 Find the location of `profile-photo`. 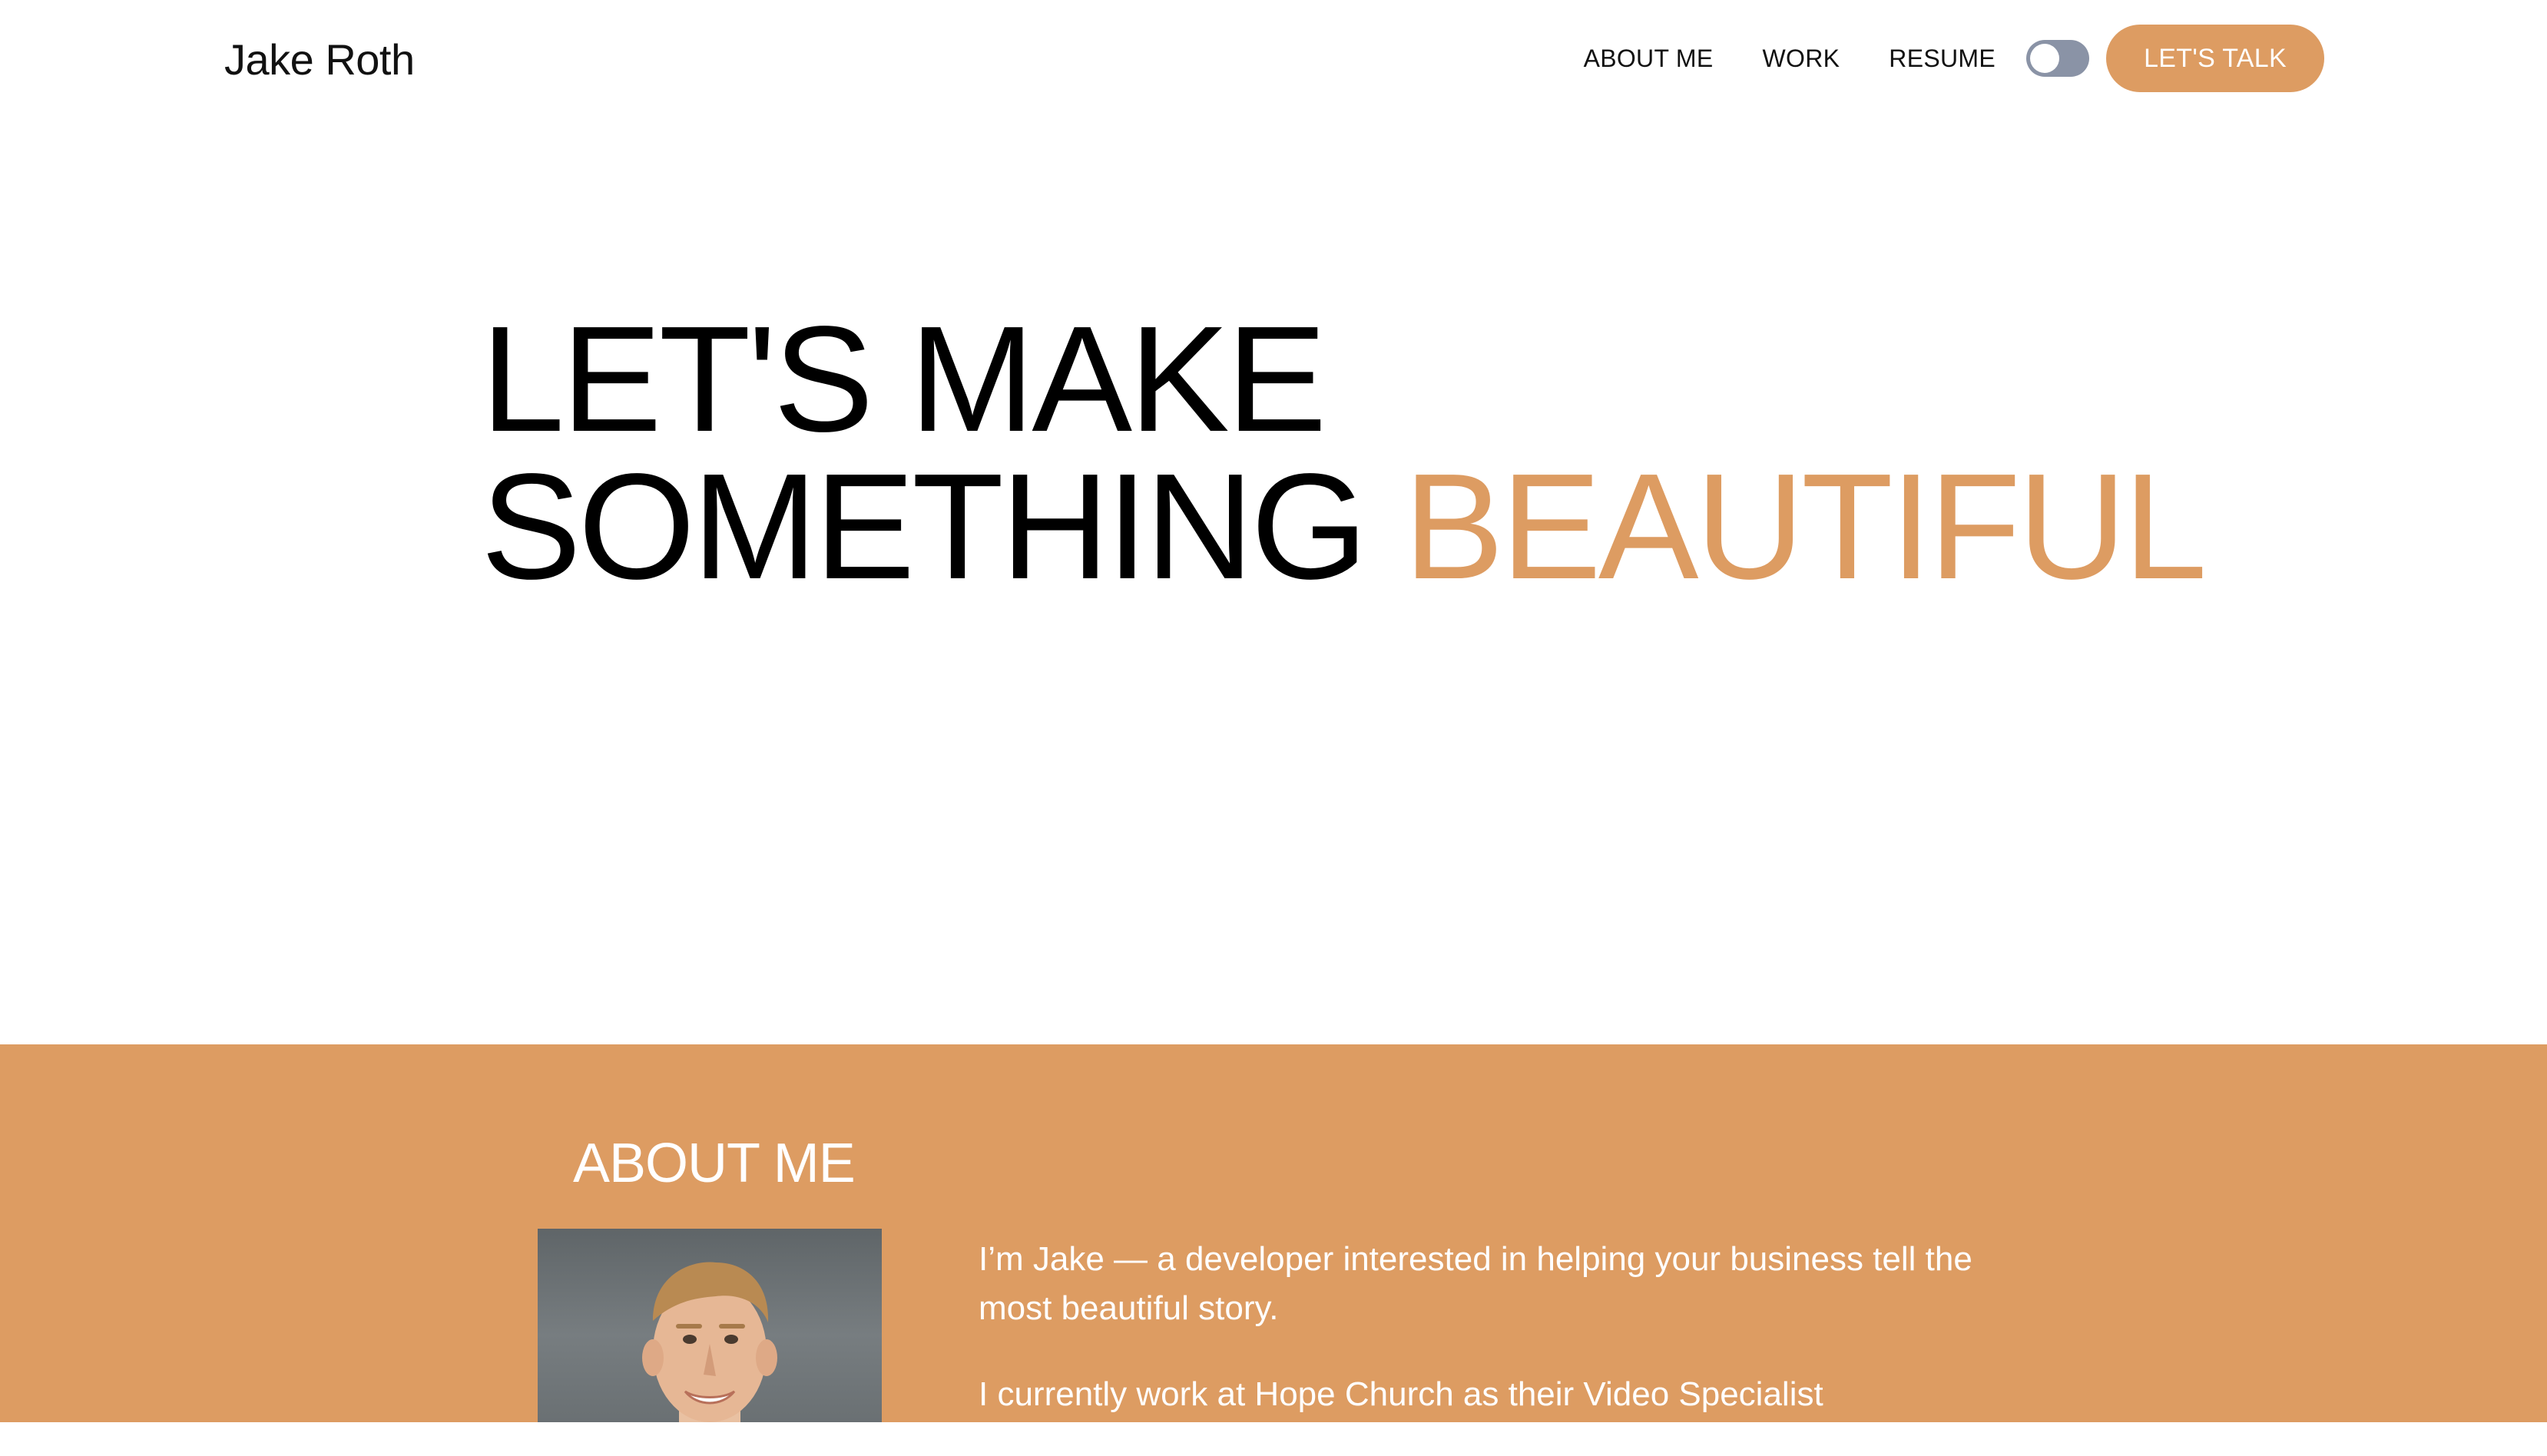

profile-photo is located at coordinates (710, 1325).